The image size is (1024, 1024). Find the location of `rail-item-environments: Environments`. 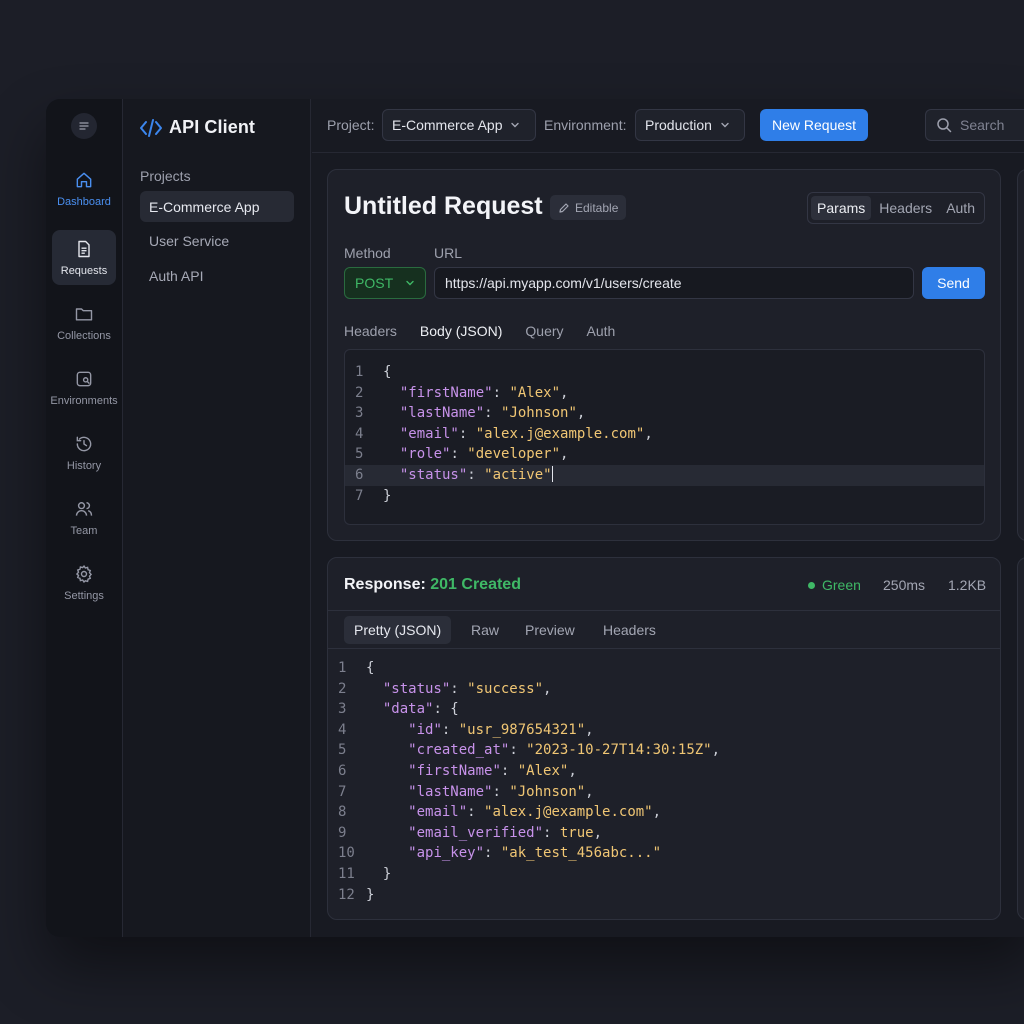

rail-item-environments: Environments is located at coordinates (84, 387).